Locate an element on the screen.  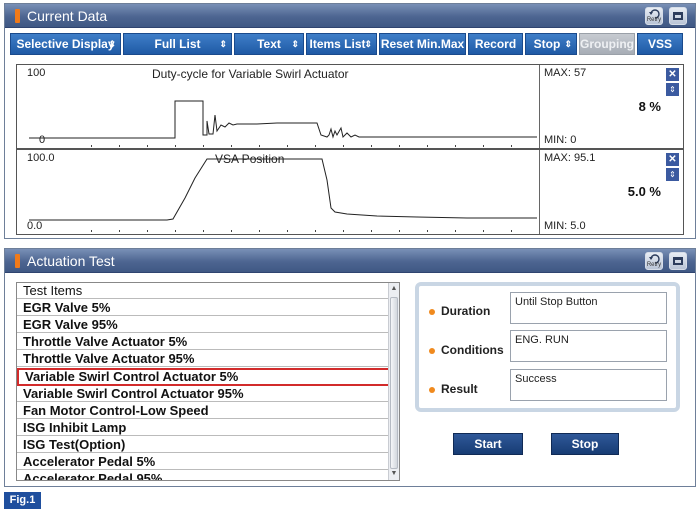
actuation-test-titlebar: Actuation Test Retry is located at coordinates (350, 261).